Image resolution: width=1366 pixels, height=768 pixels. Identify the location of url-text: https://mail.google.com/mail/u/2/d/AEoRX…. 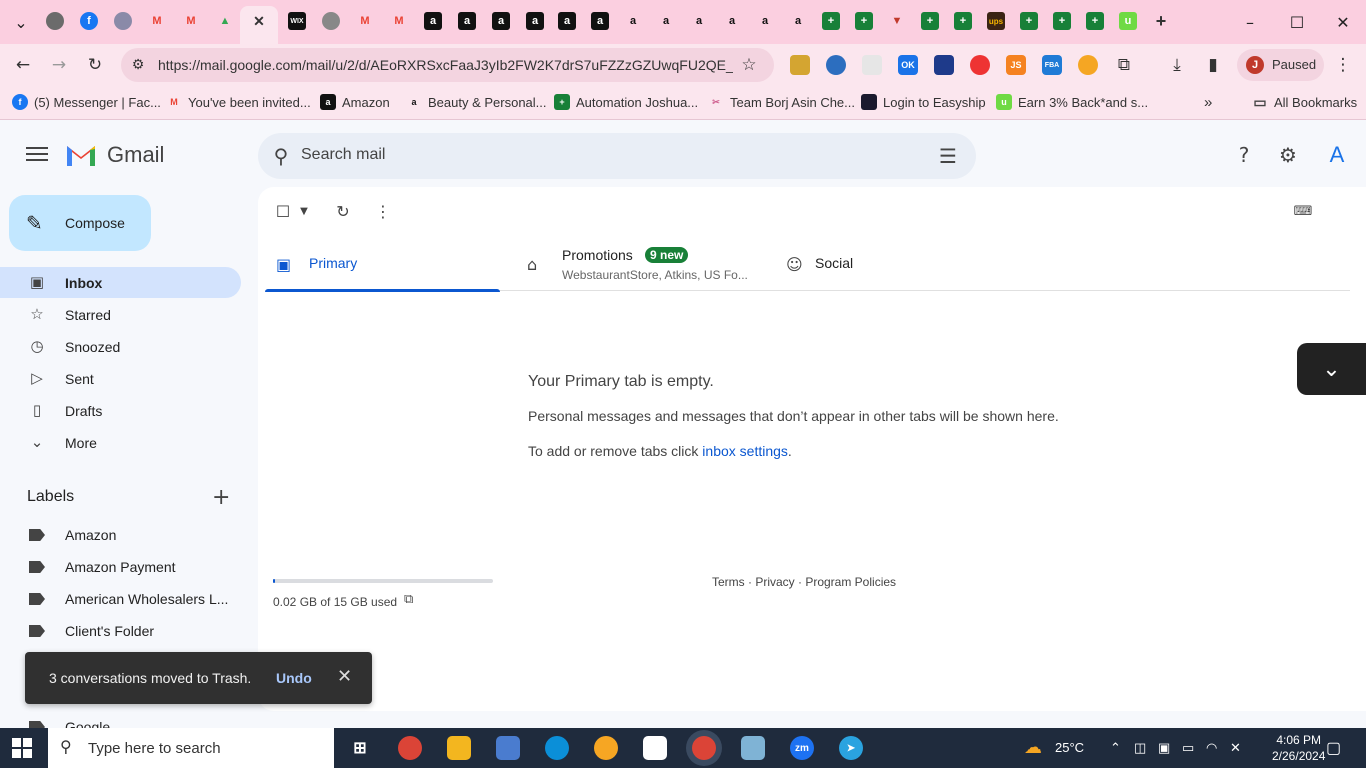
(445, 65).